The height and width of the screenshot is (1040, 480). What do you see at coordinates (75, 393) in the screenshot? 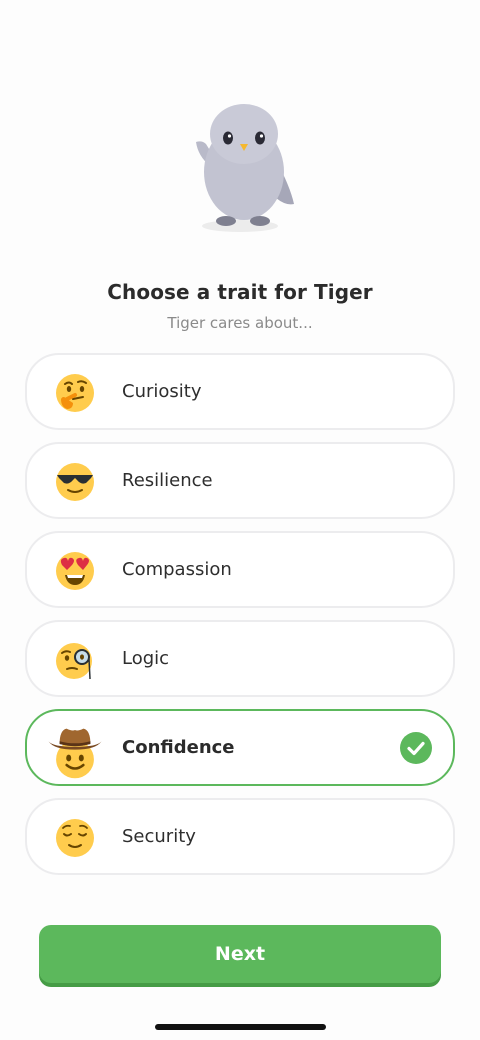
I see `thinking-face-icon` at bounding box center [75, 393].